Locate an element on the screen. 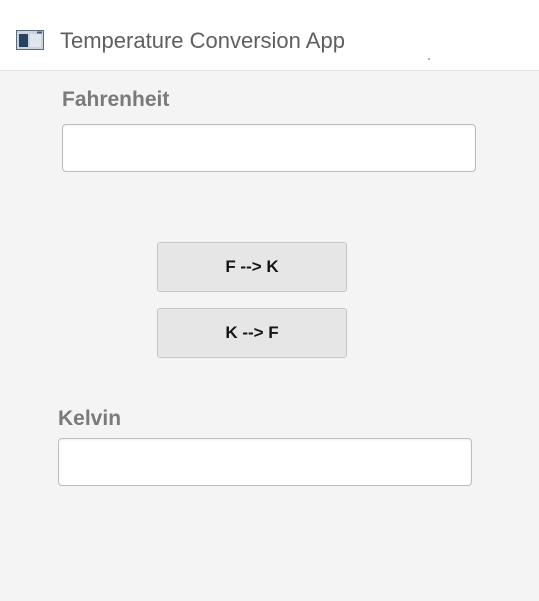 Image resolution: width=539 pixels, height=601 pixels. window-title: Temperature Conversion App is located at coordinates (202, 40).